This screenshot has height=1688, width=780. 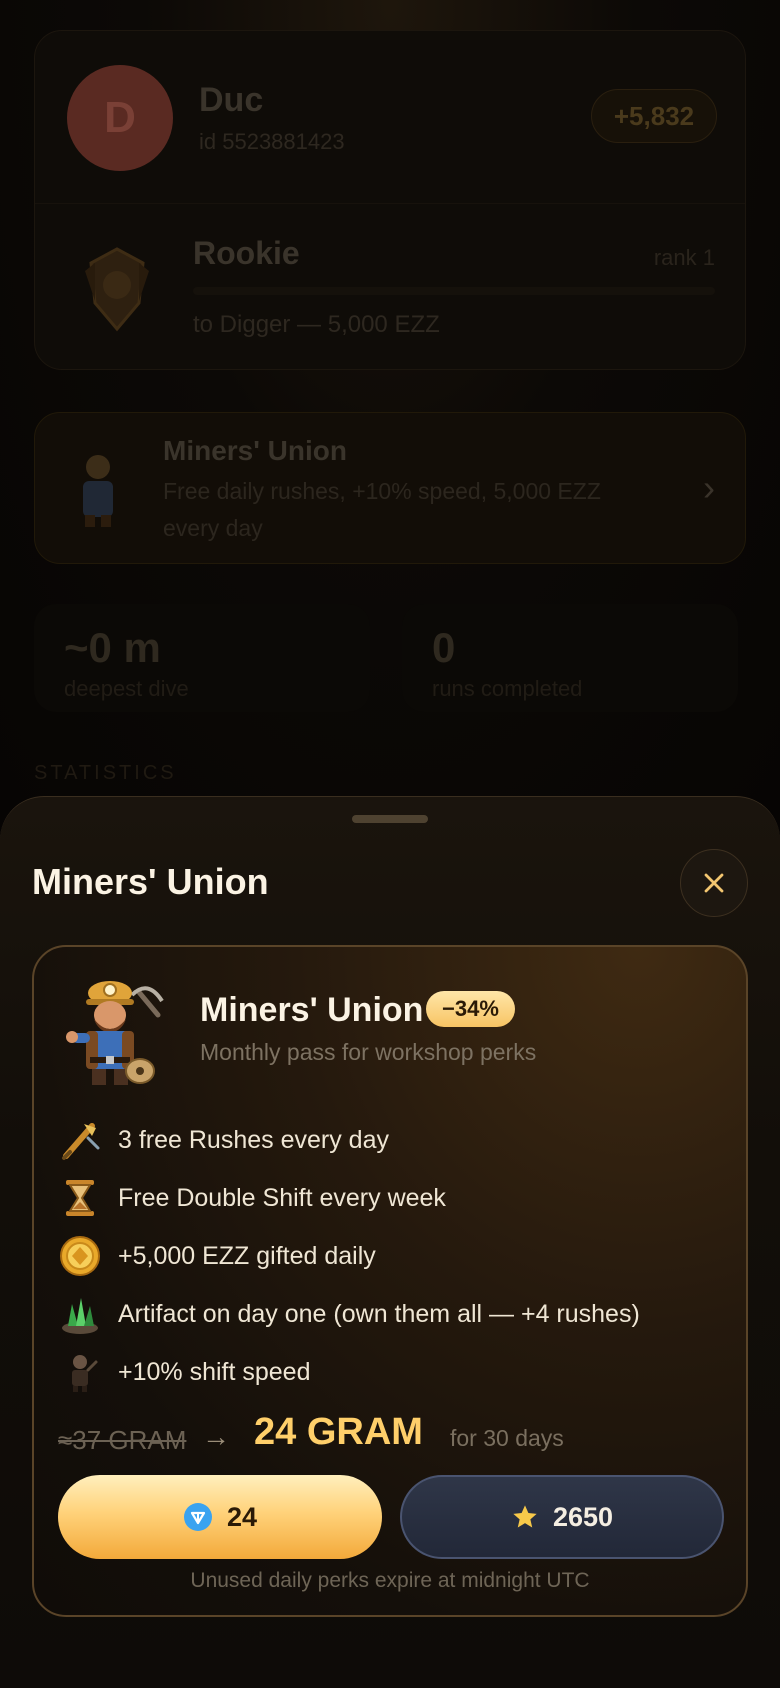 What do you see at coordinates (282, 1197) in the screenshot?
I see `perk-label: Free Double Shift every week` at bounding box center [282, 1197].